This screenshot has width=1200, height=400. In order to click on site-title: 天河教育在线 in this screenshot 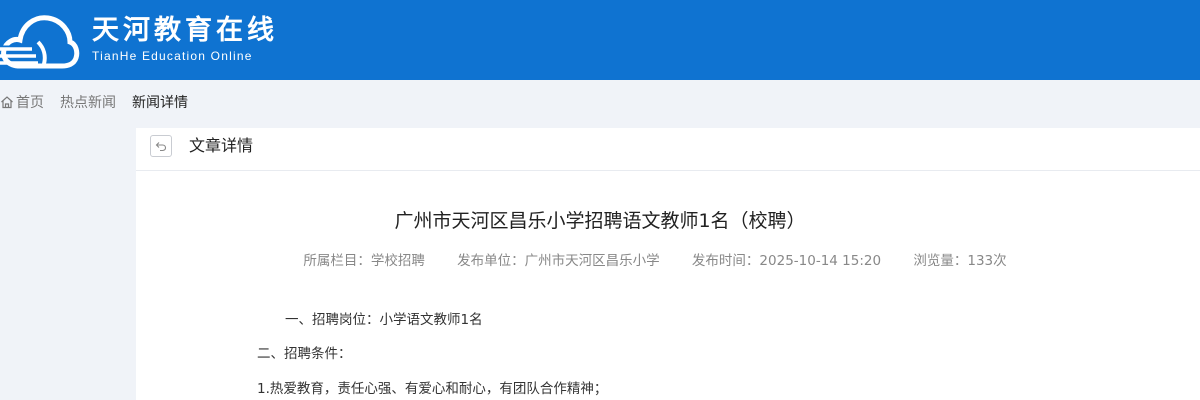, I will do `click(185, 30)`.